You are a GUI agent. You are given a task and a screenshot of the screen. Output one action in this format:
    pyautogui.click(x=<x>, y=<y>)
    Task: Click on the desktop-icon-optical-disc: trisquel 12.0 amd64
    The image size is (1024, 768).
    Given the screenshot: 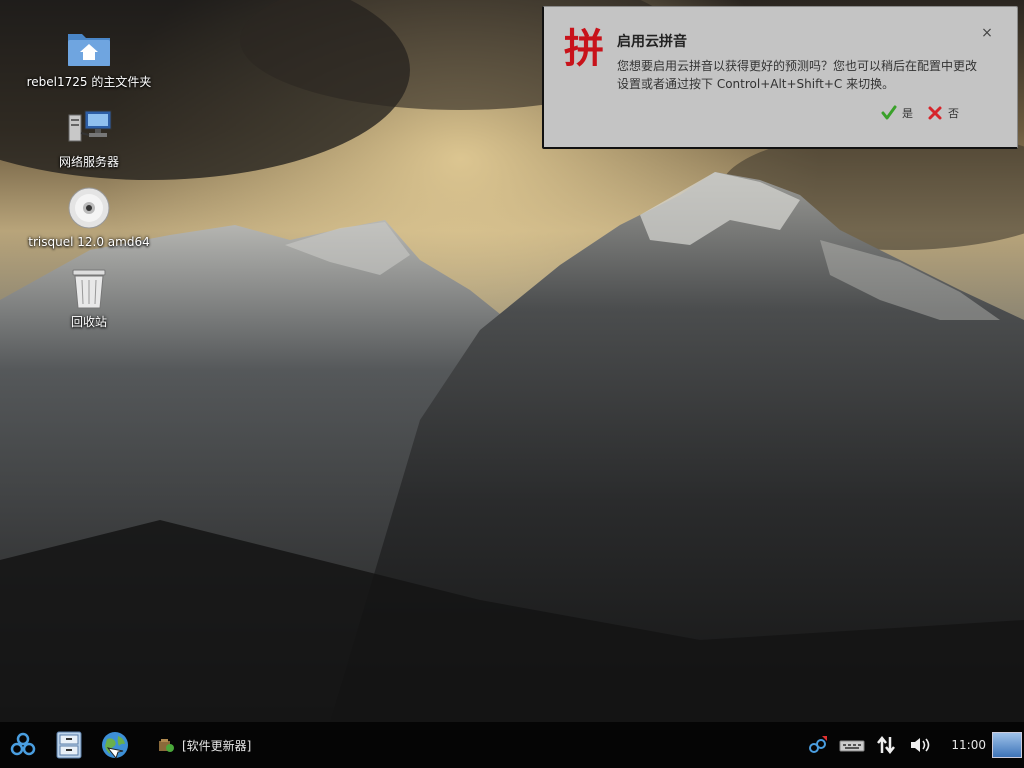 What is the action you would take?
    pyautogui.click(x=89, y=224)
    